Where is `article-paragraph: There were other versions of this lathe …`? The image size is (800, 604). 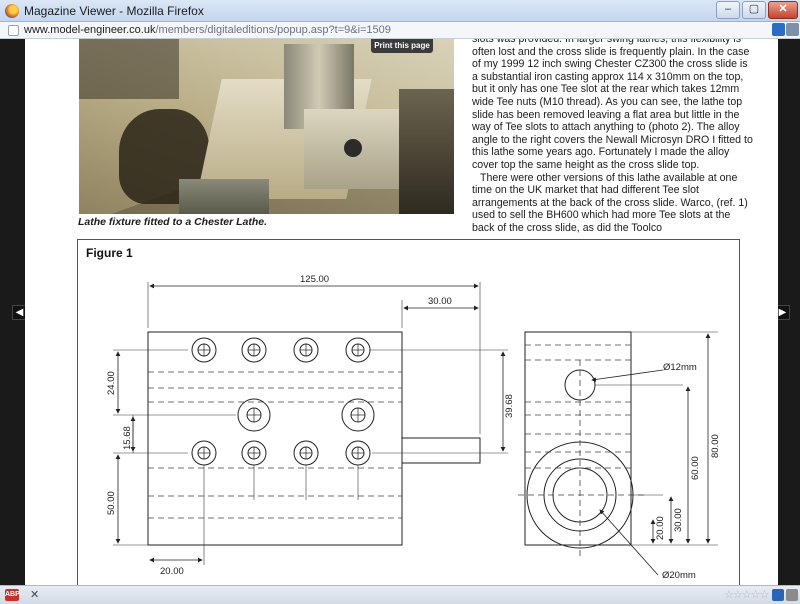
article-paragraph: There were other versions of this lathe … is located at coordinates (610, 202).